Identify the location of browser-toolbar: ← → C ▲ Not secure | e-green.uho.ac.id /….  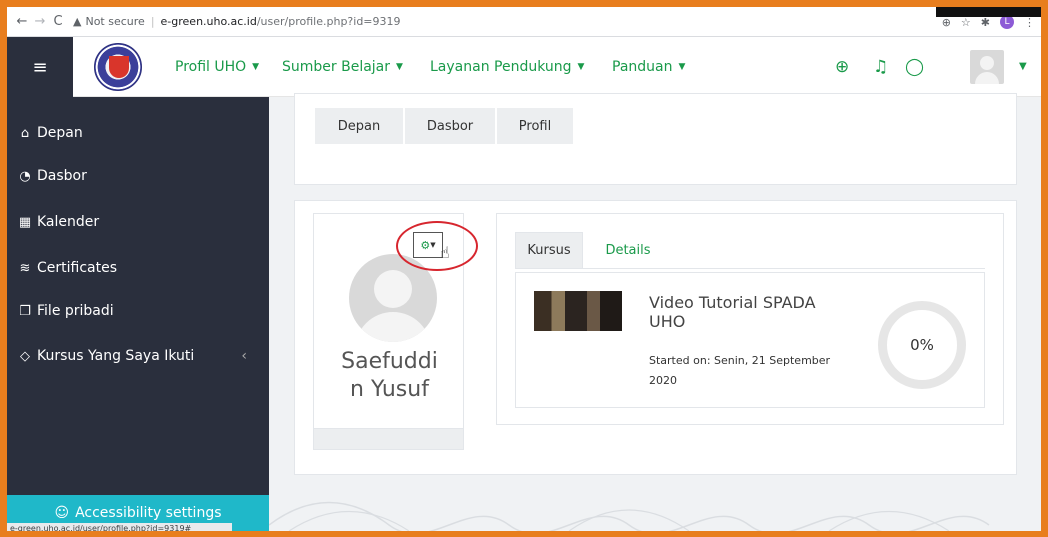
(524, 22).